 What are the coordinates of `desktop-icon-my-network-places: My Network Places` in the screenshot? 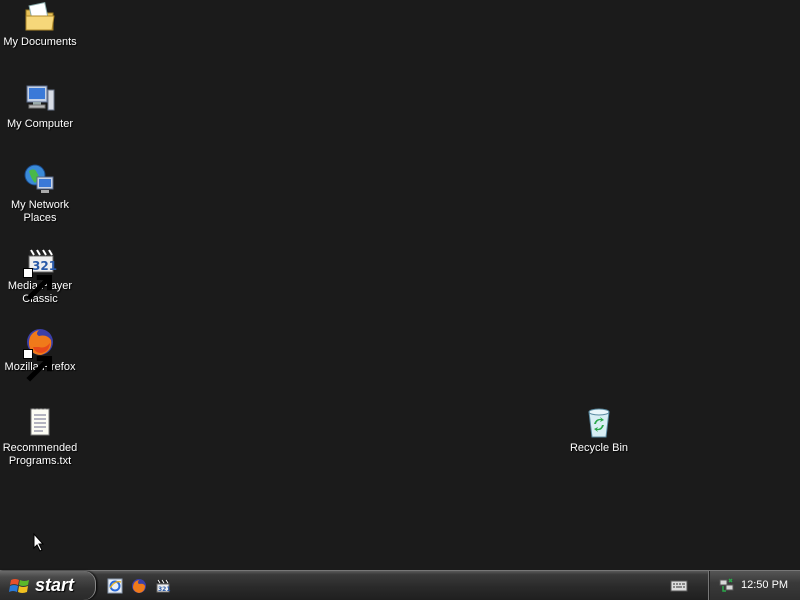 It's located at (40, 194).